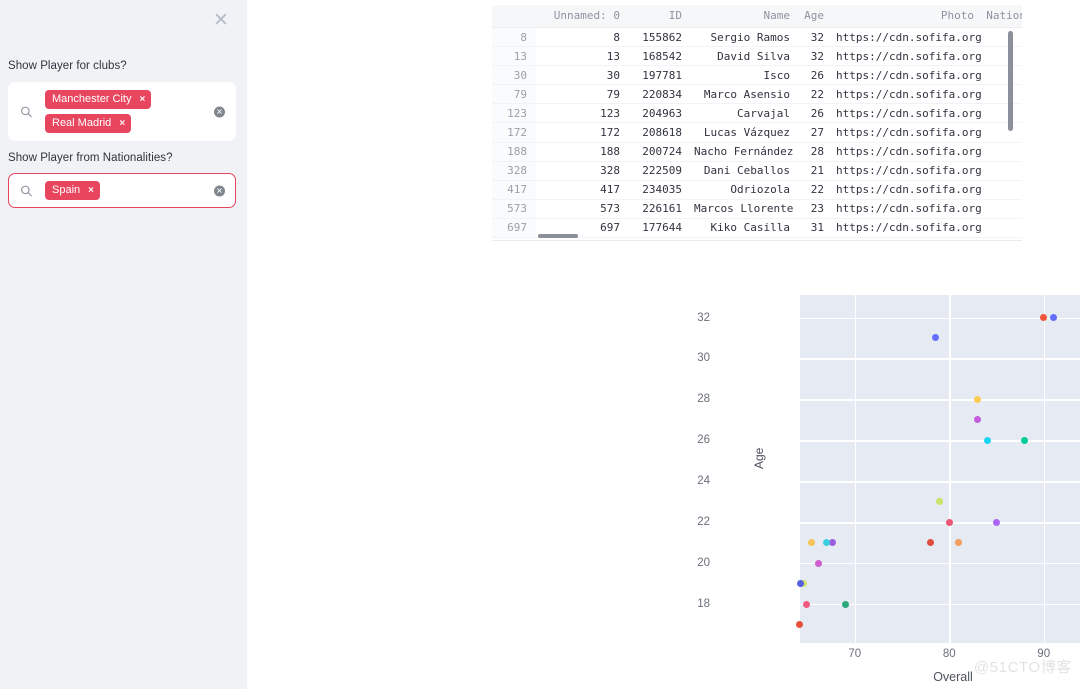 This screenshot has height=689, width=1080. What do you see at coordinates (558, 235) in the screenshot?
I see `horizontal-scrollbar` at bounding box center [558, 235].